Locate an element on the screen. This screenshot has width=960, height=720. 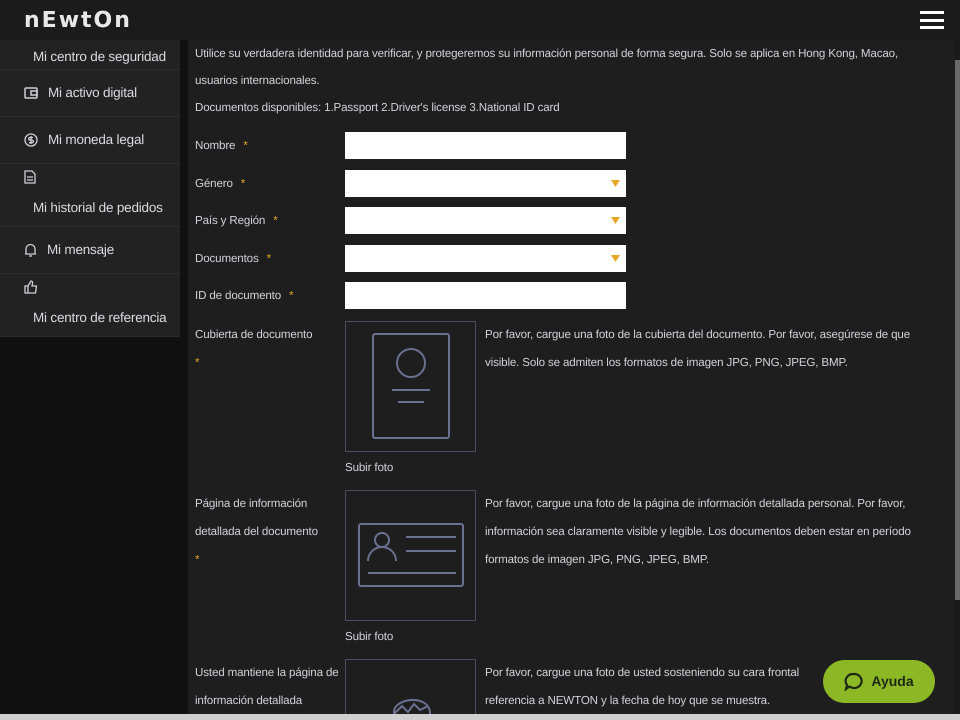
upload-instructions: Por favor, cargue una foto de la cubierta del documento. Por favor, asegúrese de que is located at coordinates (697, 334).